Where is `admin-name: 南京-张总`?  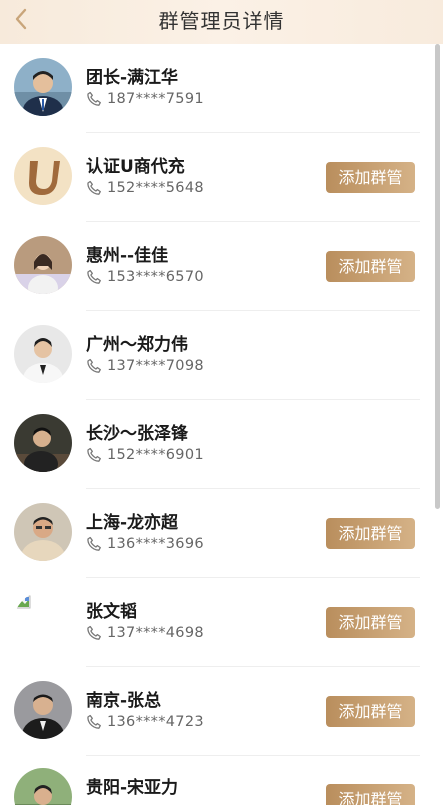 admin-name: 南京-张总 is located at coordinates (124, 701).